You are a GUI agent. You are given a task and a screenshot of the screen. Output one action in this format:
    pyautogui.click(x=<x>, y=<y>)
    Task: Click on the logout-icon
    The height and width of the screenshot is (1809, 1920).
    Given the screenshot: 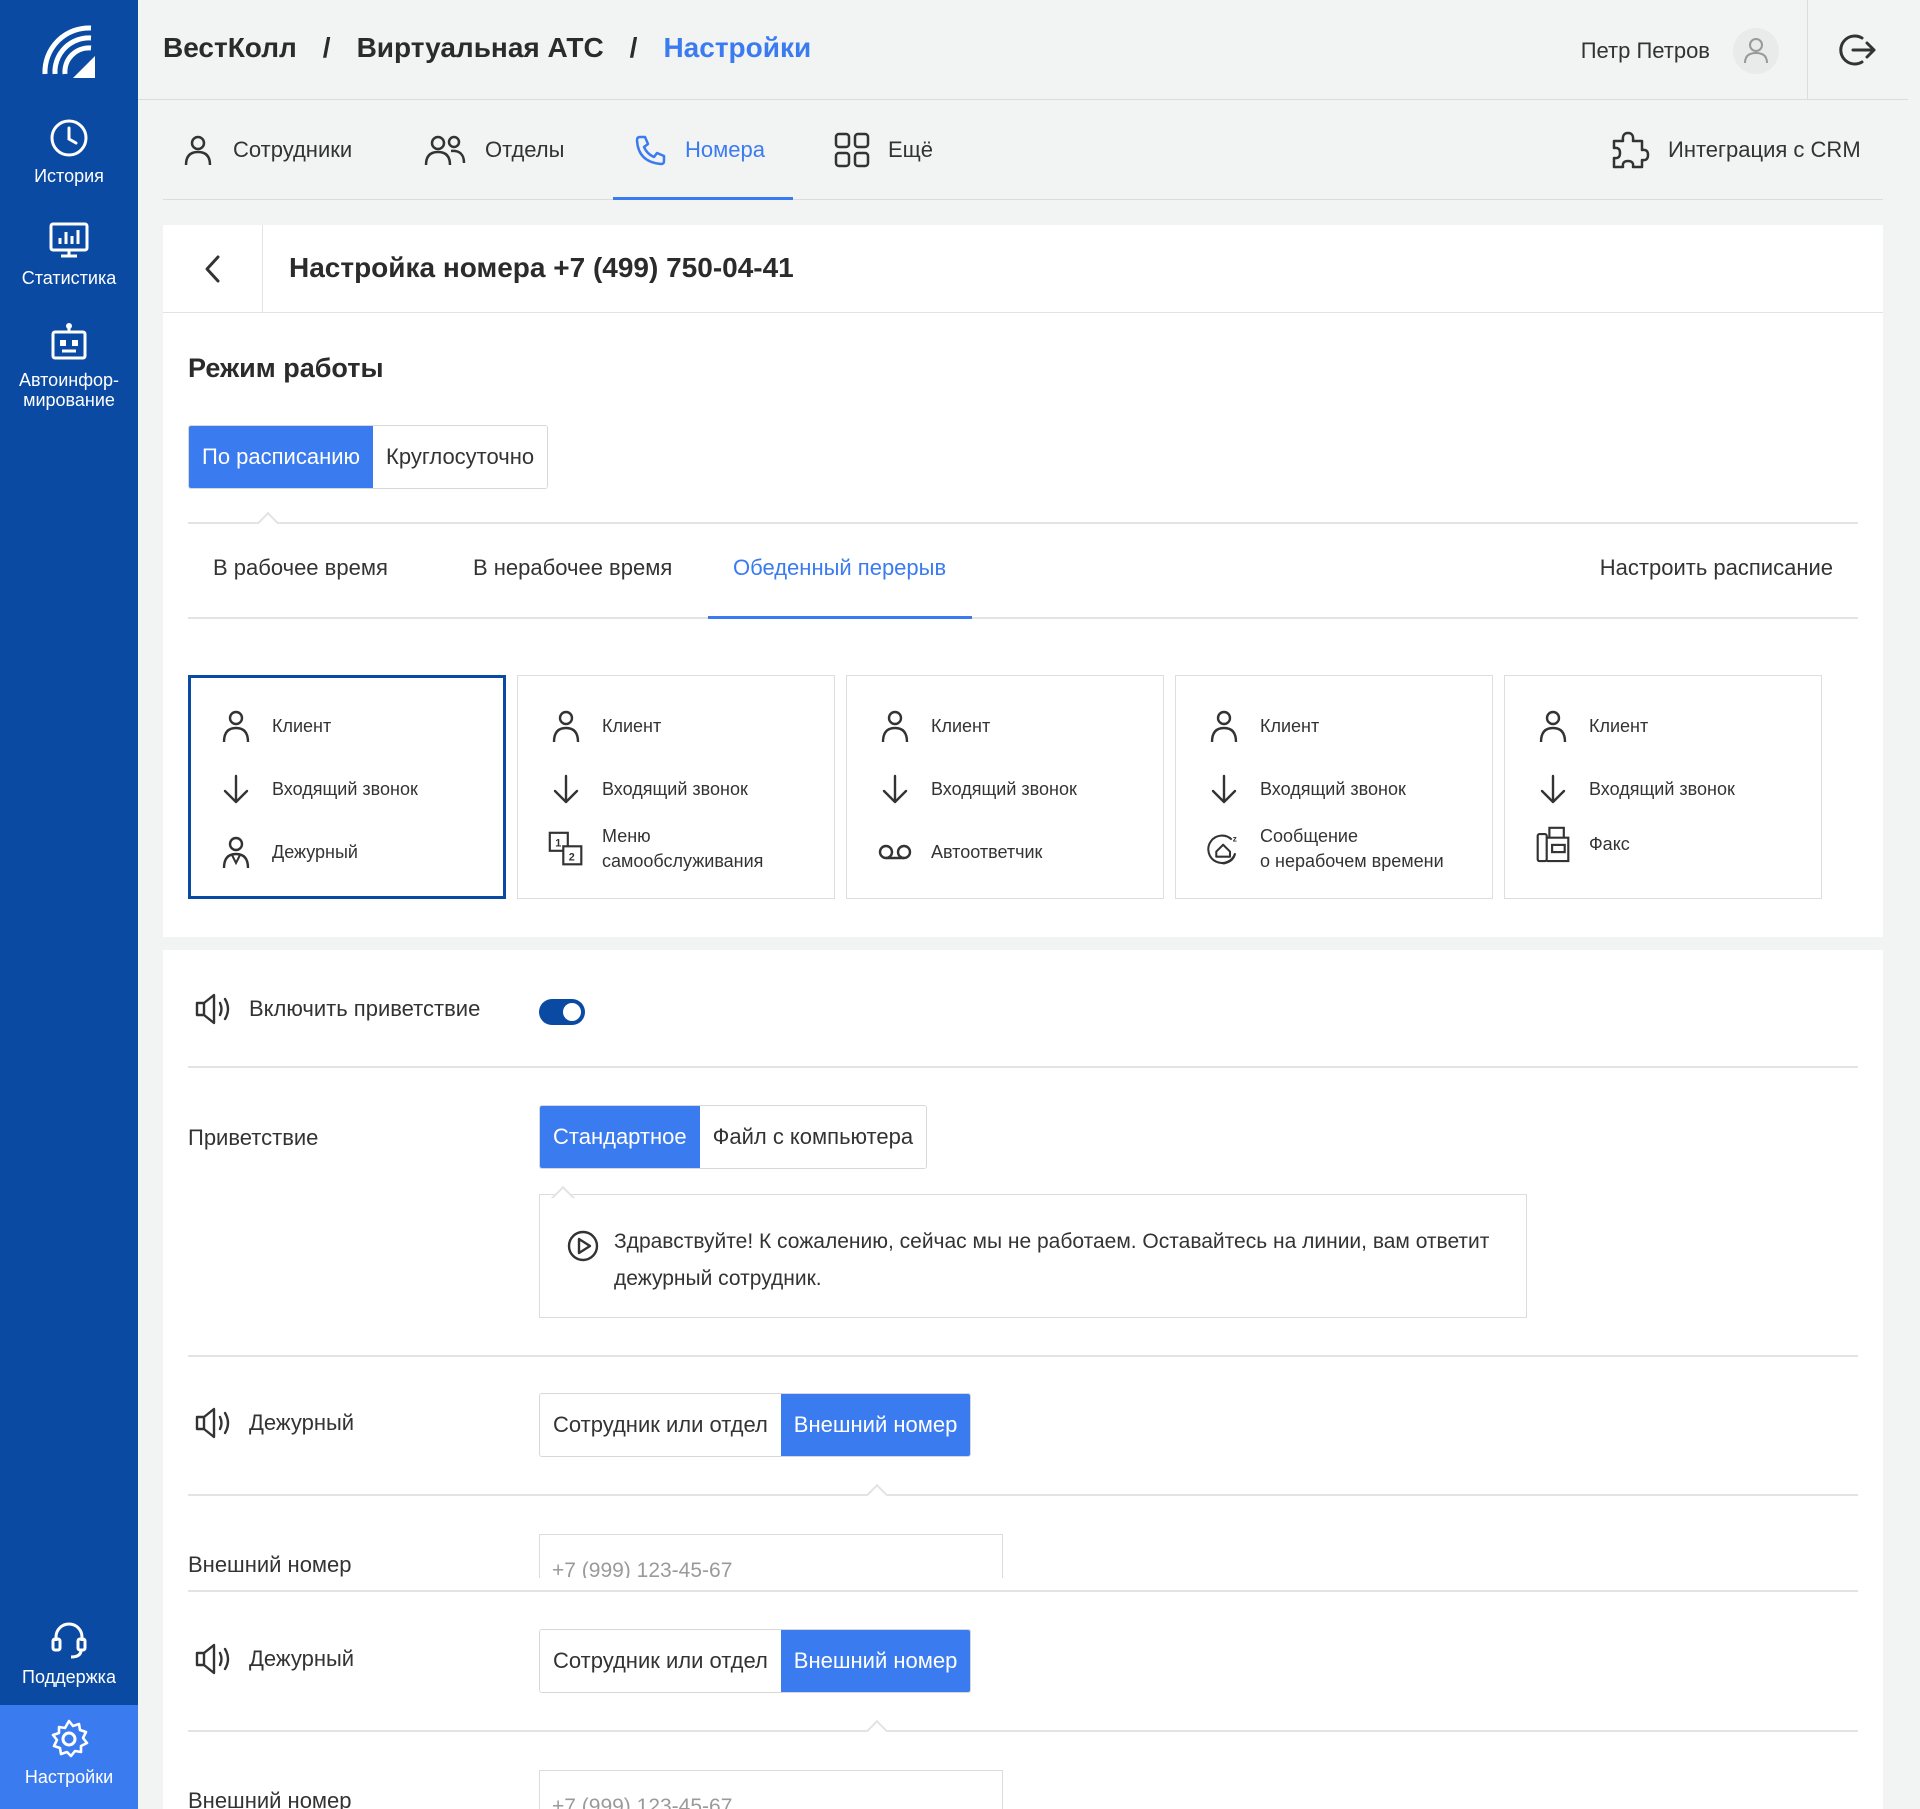 What is the action you would take?
    pyautogui.click(x=1858, y=50)
    